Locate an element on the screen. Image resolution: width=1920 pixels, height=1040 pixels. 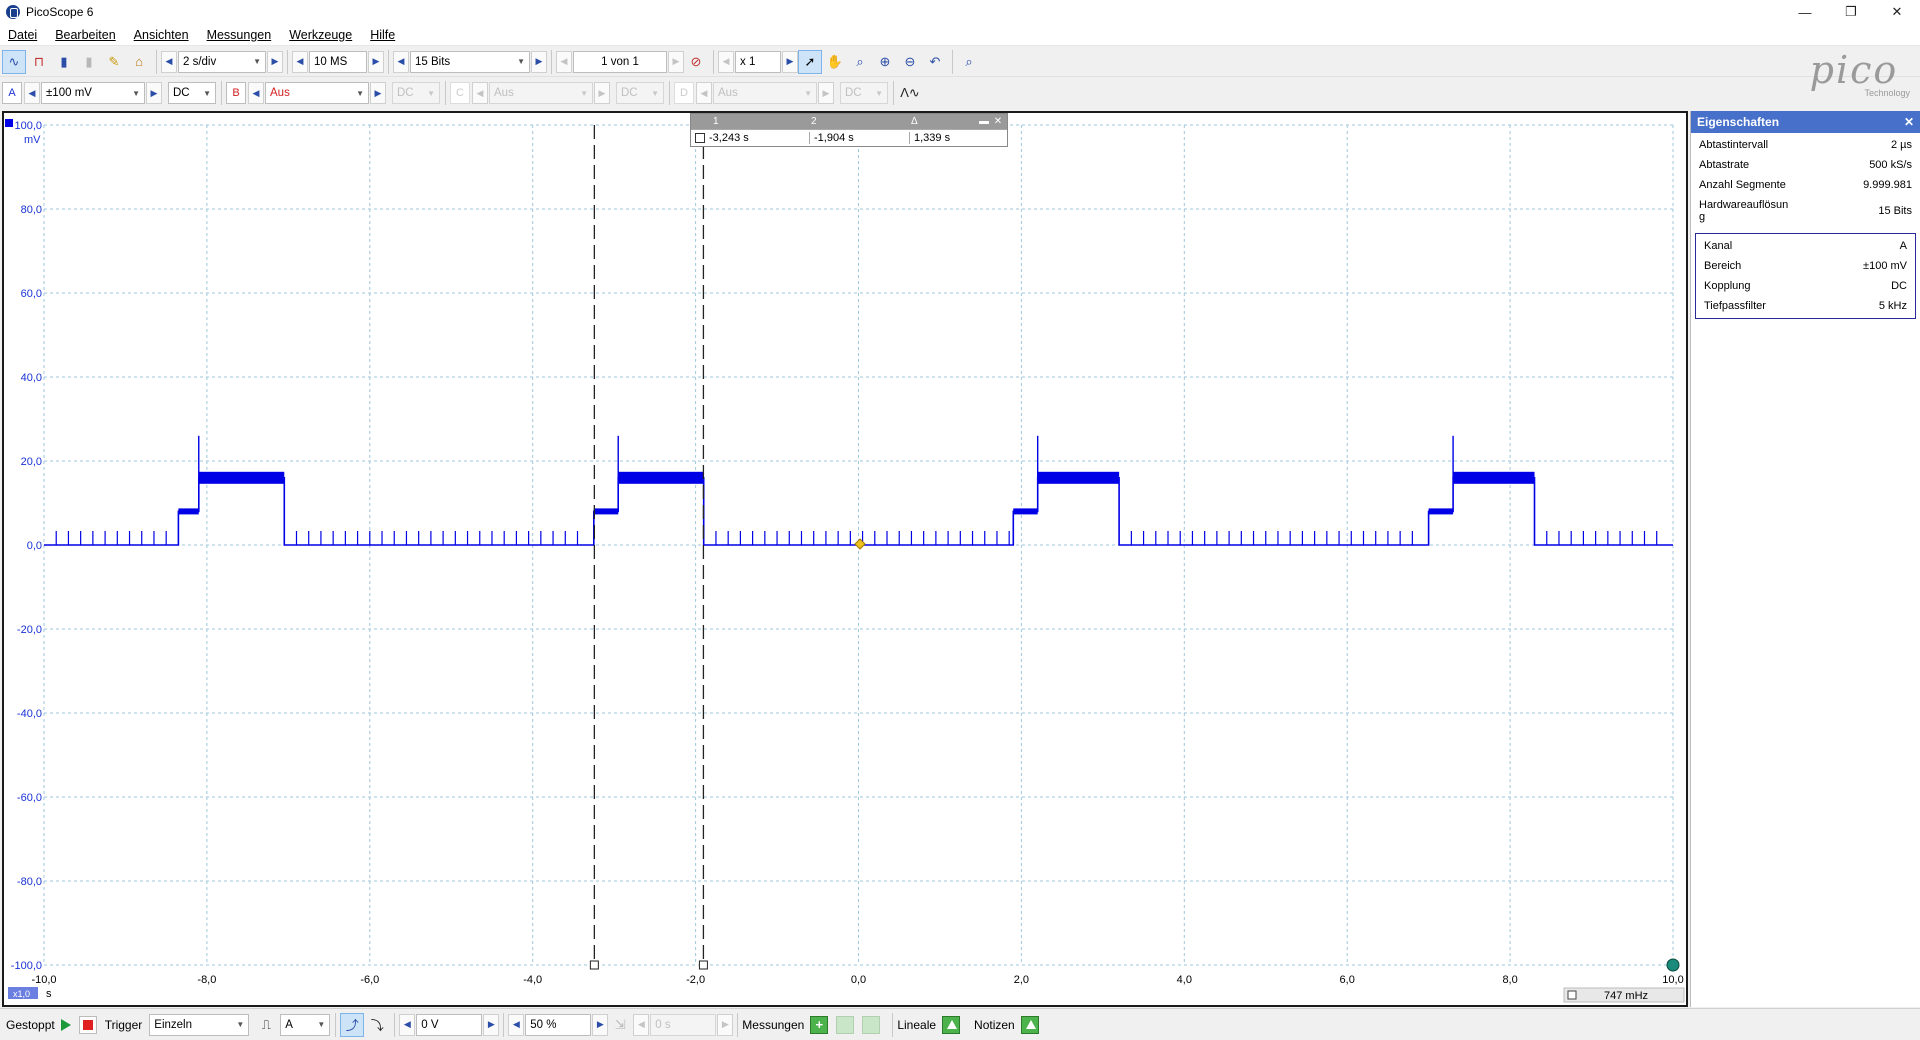
delete-measurement-icon is located at coordinates (871, 1024).